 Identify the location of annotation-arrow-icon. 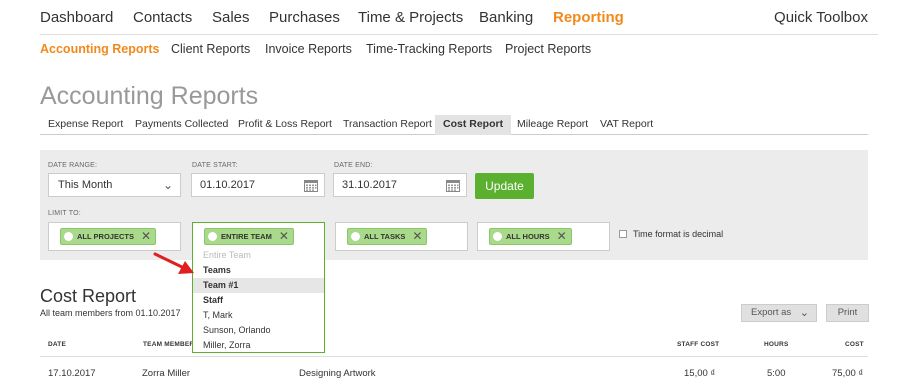
(173, 263).